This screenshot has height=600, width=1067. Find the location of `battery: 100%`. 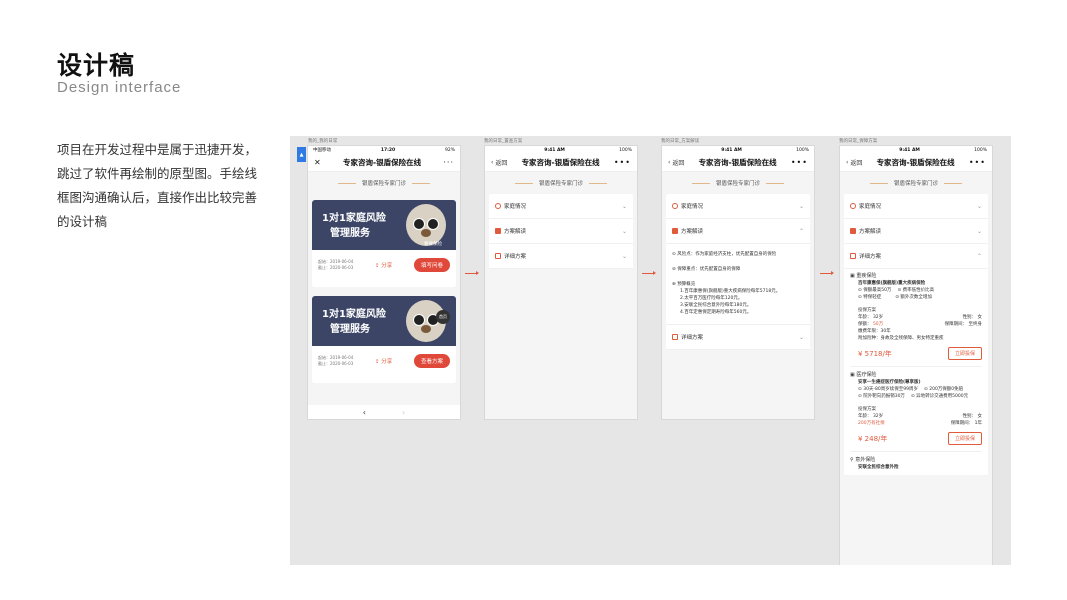

battery: 100% is located at coordinates (625, 150).